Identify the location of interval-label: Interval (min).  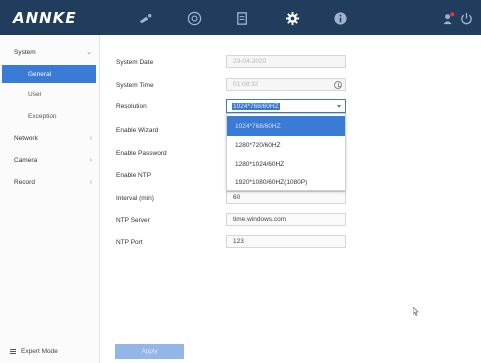
(135, 198).